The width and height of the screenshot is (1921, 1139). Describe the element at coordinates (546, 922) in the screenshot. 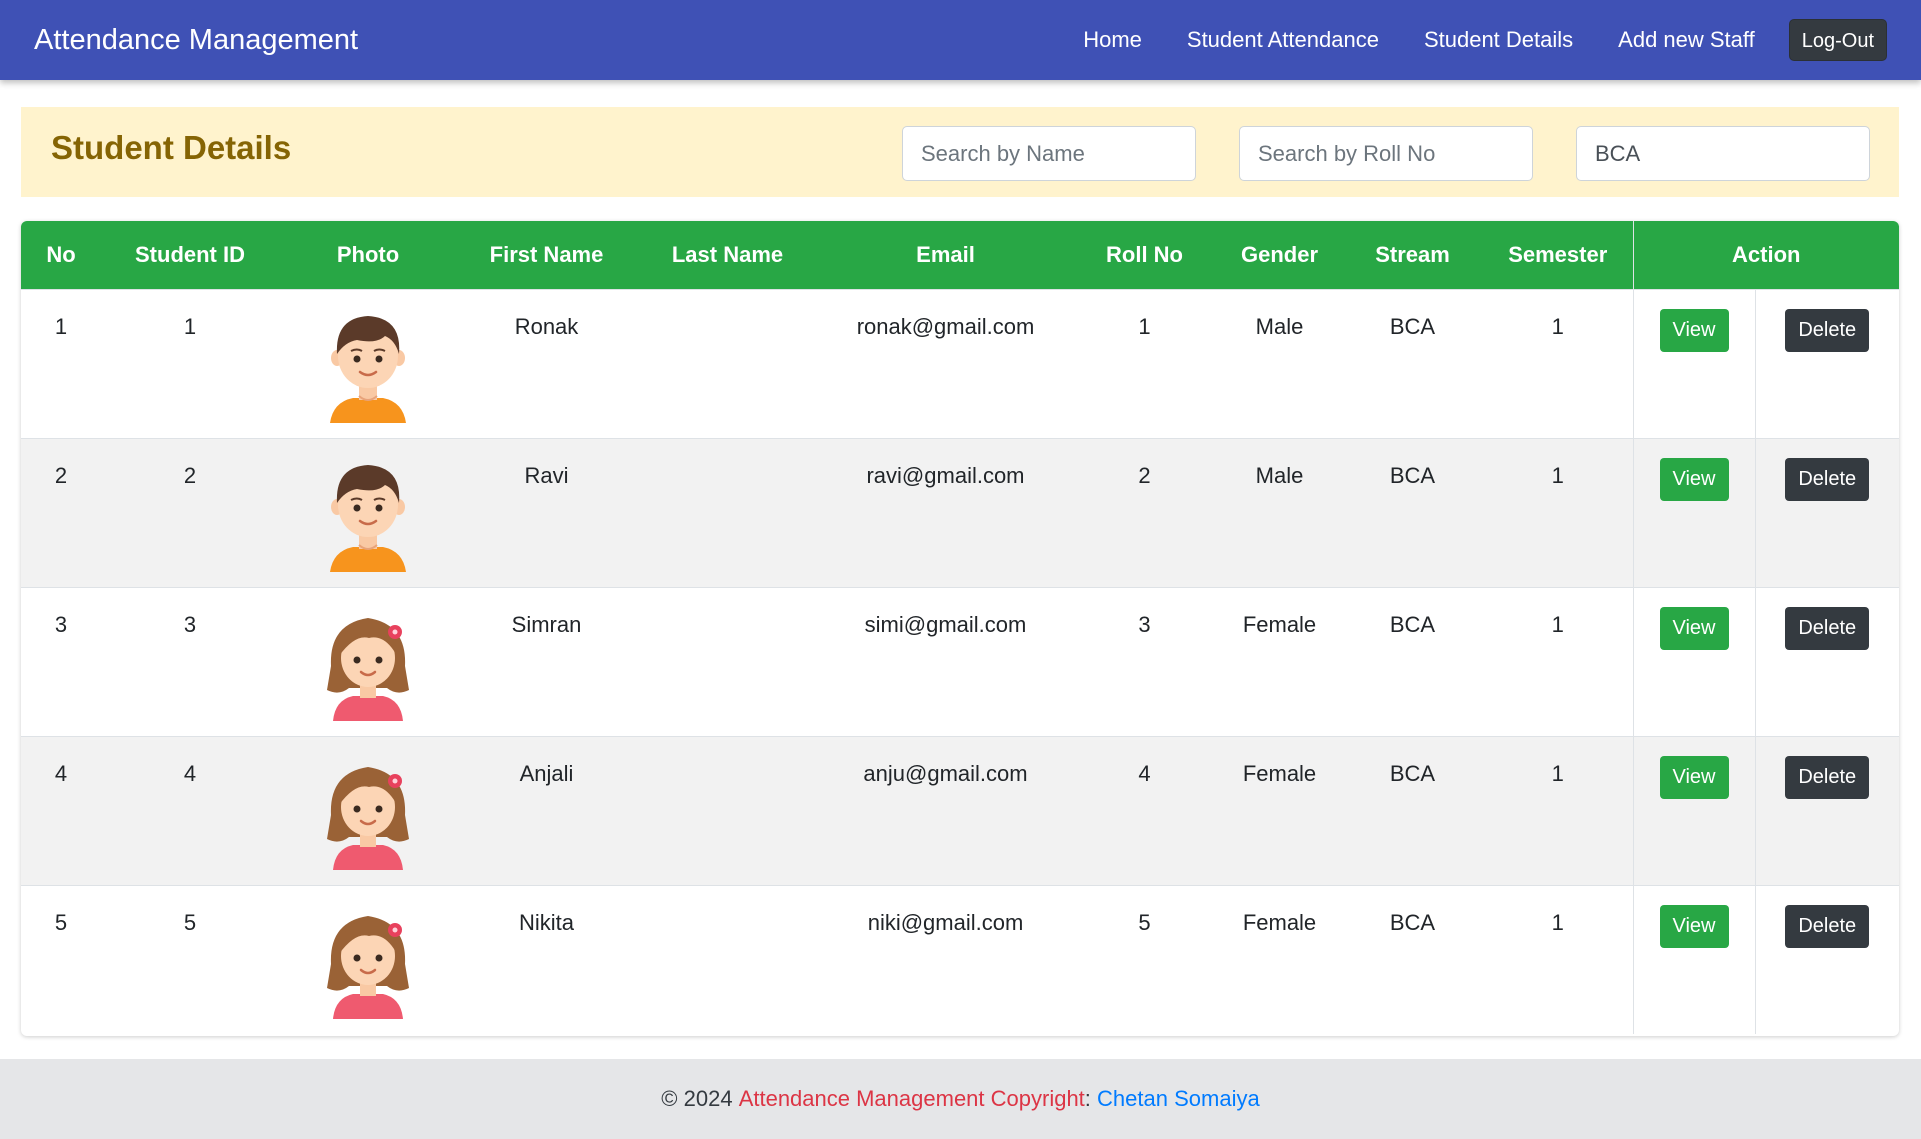

I see `cell-first-name: Nikita` at that location.